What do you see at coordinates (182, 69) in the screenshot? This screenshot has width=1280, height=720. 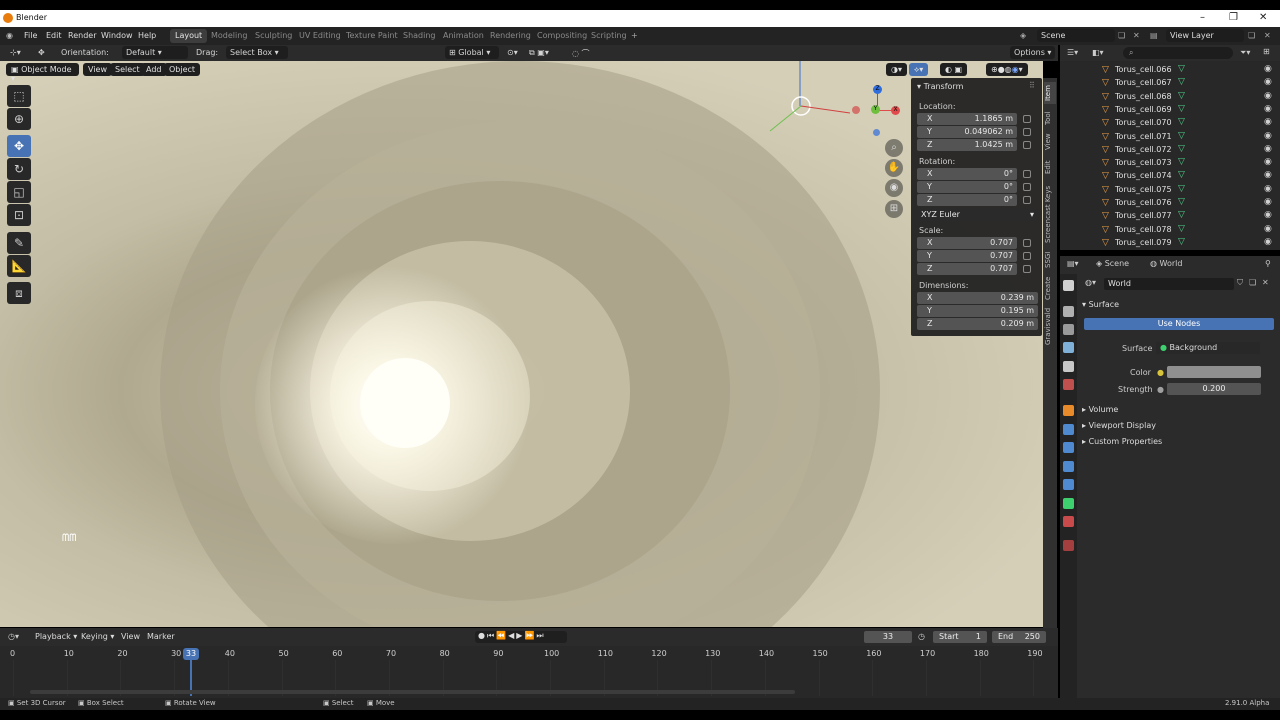 I see `menu-object: Object` at bounding box center [182, 69].